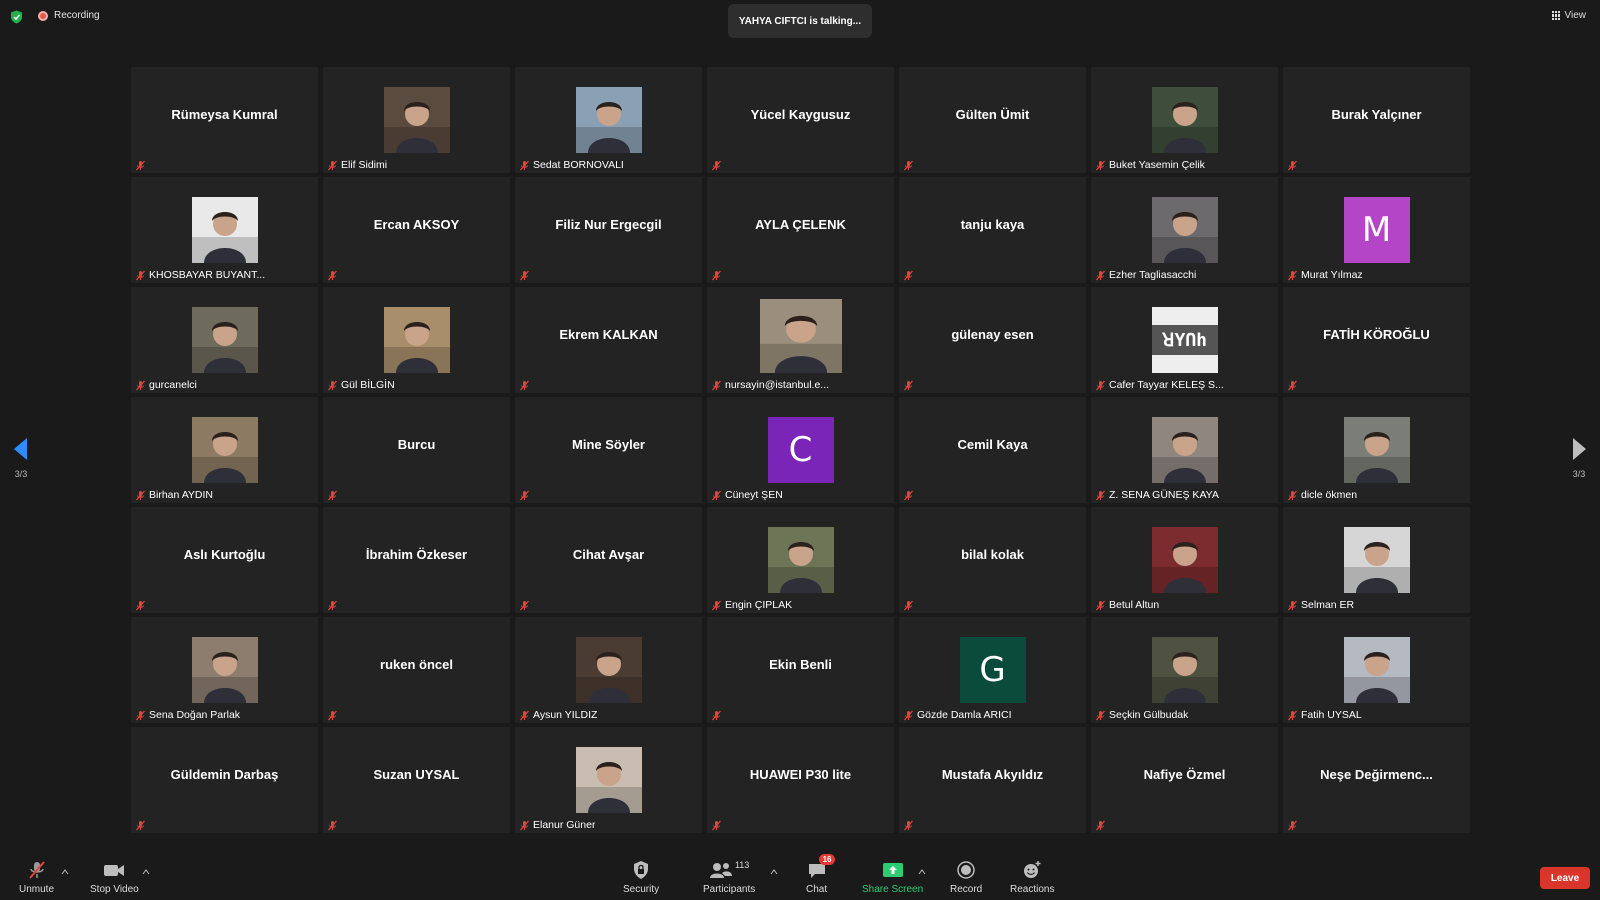 The width and height of the screenshot is (1600, 900). Describe the element at coordinates (751, 605) in the screenshot. I see `tile-footer: Engin ÇIPLAK` at that location.